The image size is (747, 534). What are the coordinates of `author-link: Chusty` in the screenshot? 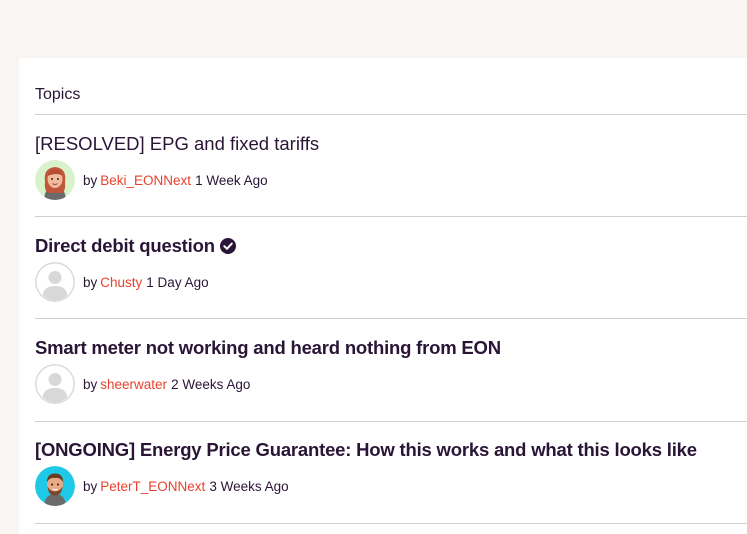 It's located at (121, 282).